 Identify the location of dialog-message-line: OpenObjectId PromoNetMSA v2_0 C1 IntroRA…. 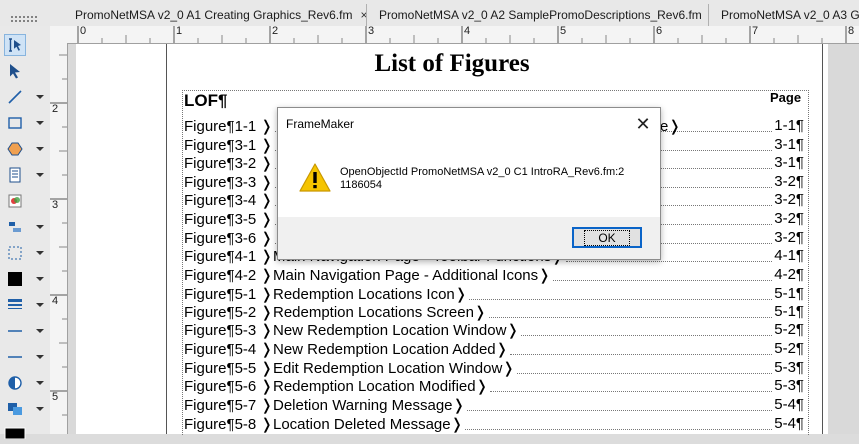
(482, 172).